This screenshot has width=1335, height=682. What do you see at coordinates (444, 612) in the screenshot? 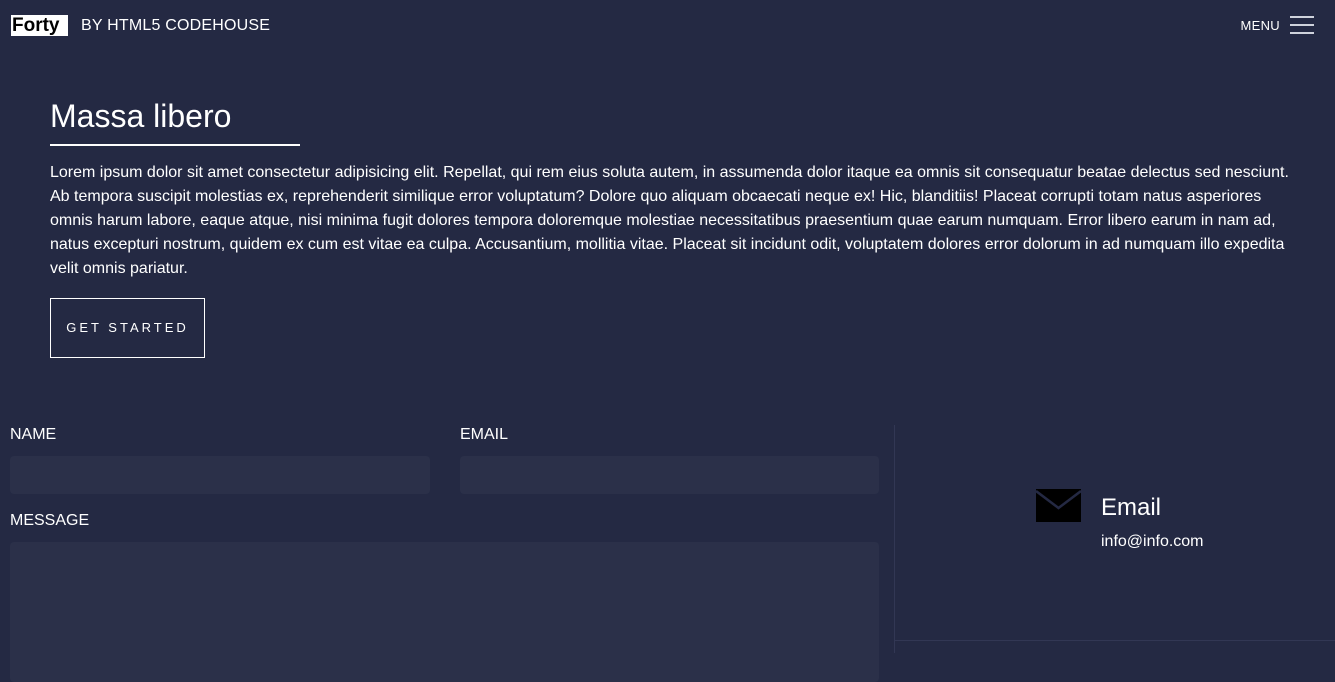
I see `message-textarea` at bounding box center [444, 612].